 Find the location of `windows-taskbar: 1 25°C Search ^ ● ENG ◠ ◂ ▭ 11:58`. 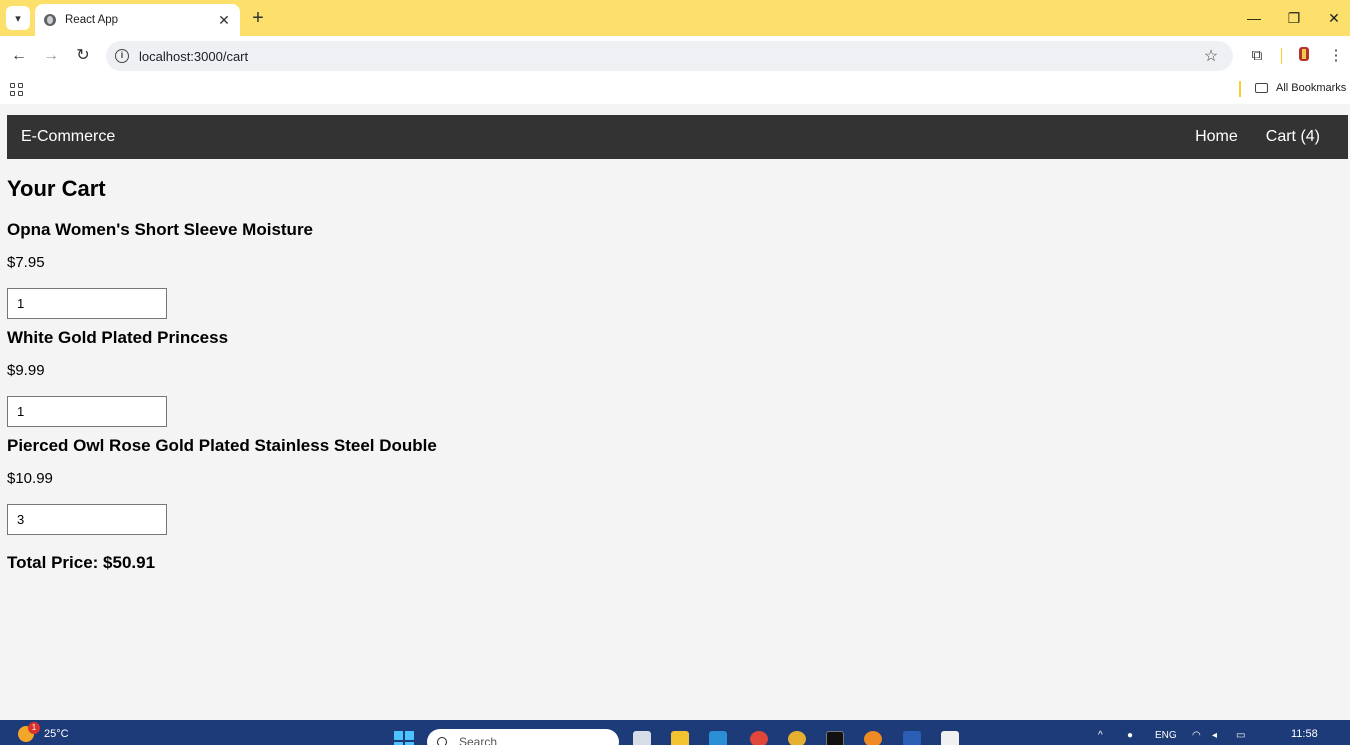

windows-taskbar: 1 25°C Search ^ ● ENG ◠ ◂ ▭ 11:58 is located at coordinates (675, 732).